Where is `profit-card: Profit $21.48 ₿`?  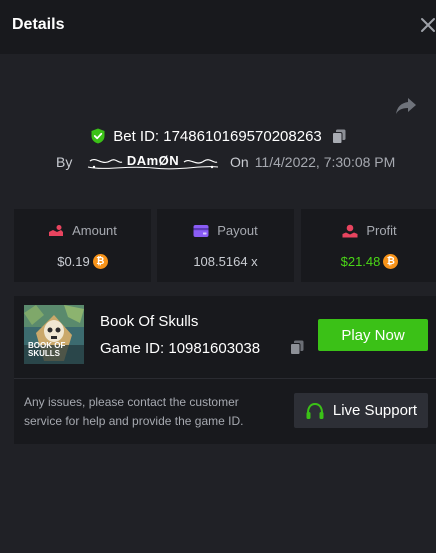
profit-card: Profit $21.48 ₿ is located at coordinates (368, 245).